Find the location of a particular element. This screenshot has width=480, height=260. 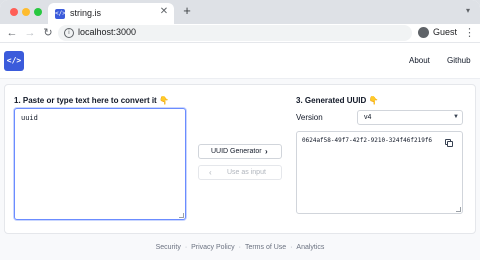

output-textarea: 0624af58-49f7-42f2-9210-324f46f219f6 is located at coordinates (379, 172).